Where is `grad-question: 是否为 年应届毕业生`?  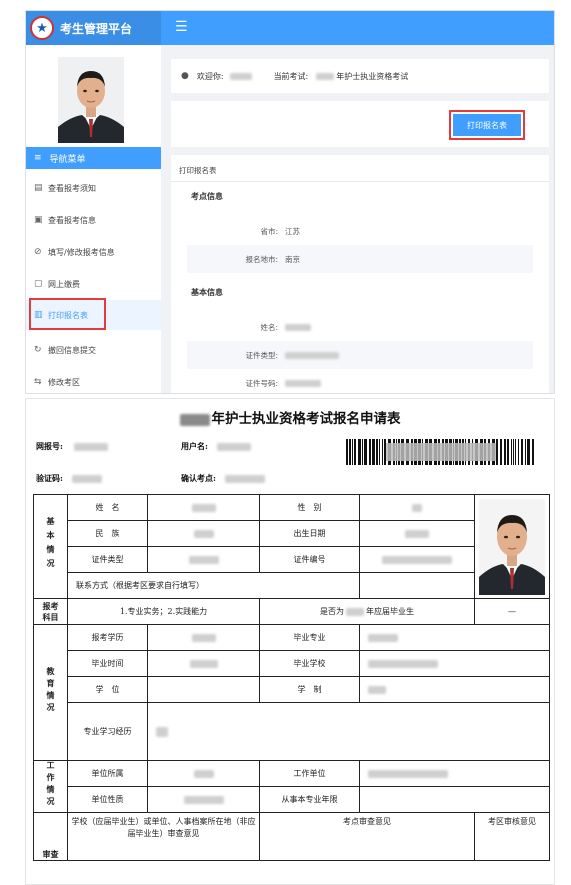
grad-question: 是否为 年应届毕业生 is located at coordinates (367, 611).